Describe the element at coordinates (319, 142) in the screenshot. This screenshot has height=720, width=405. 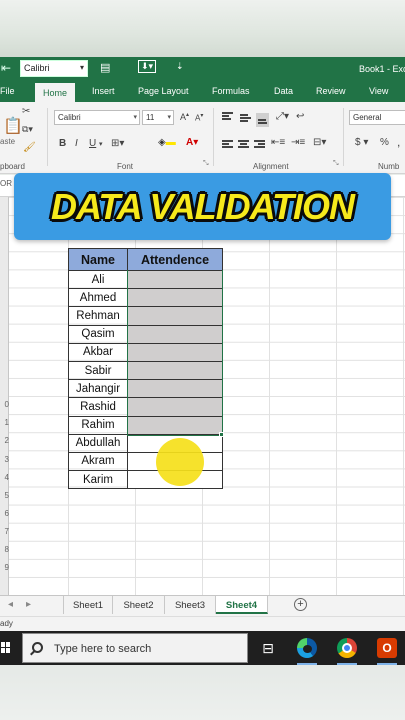
I see `merge-center-icon: ⊟▾` at that location.